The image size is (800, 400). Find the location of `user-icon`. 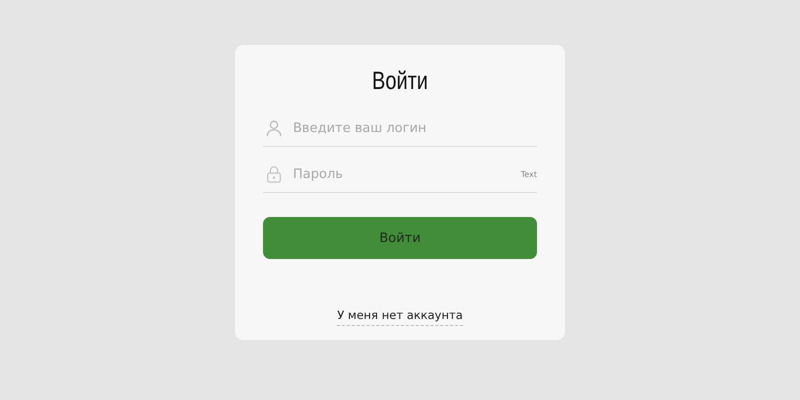

user-icon is located at coordinates (274, 128).